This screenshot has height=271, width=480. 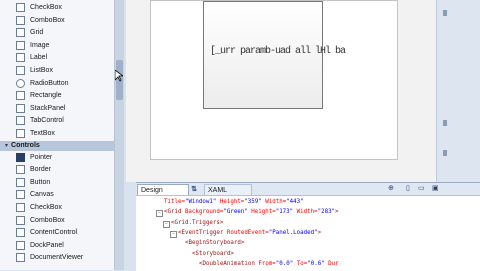 I want to click on code-line: <Grid.Triggers>, so click(x=197, y=223).